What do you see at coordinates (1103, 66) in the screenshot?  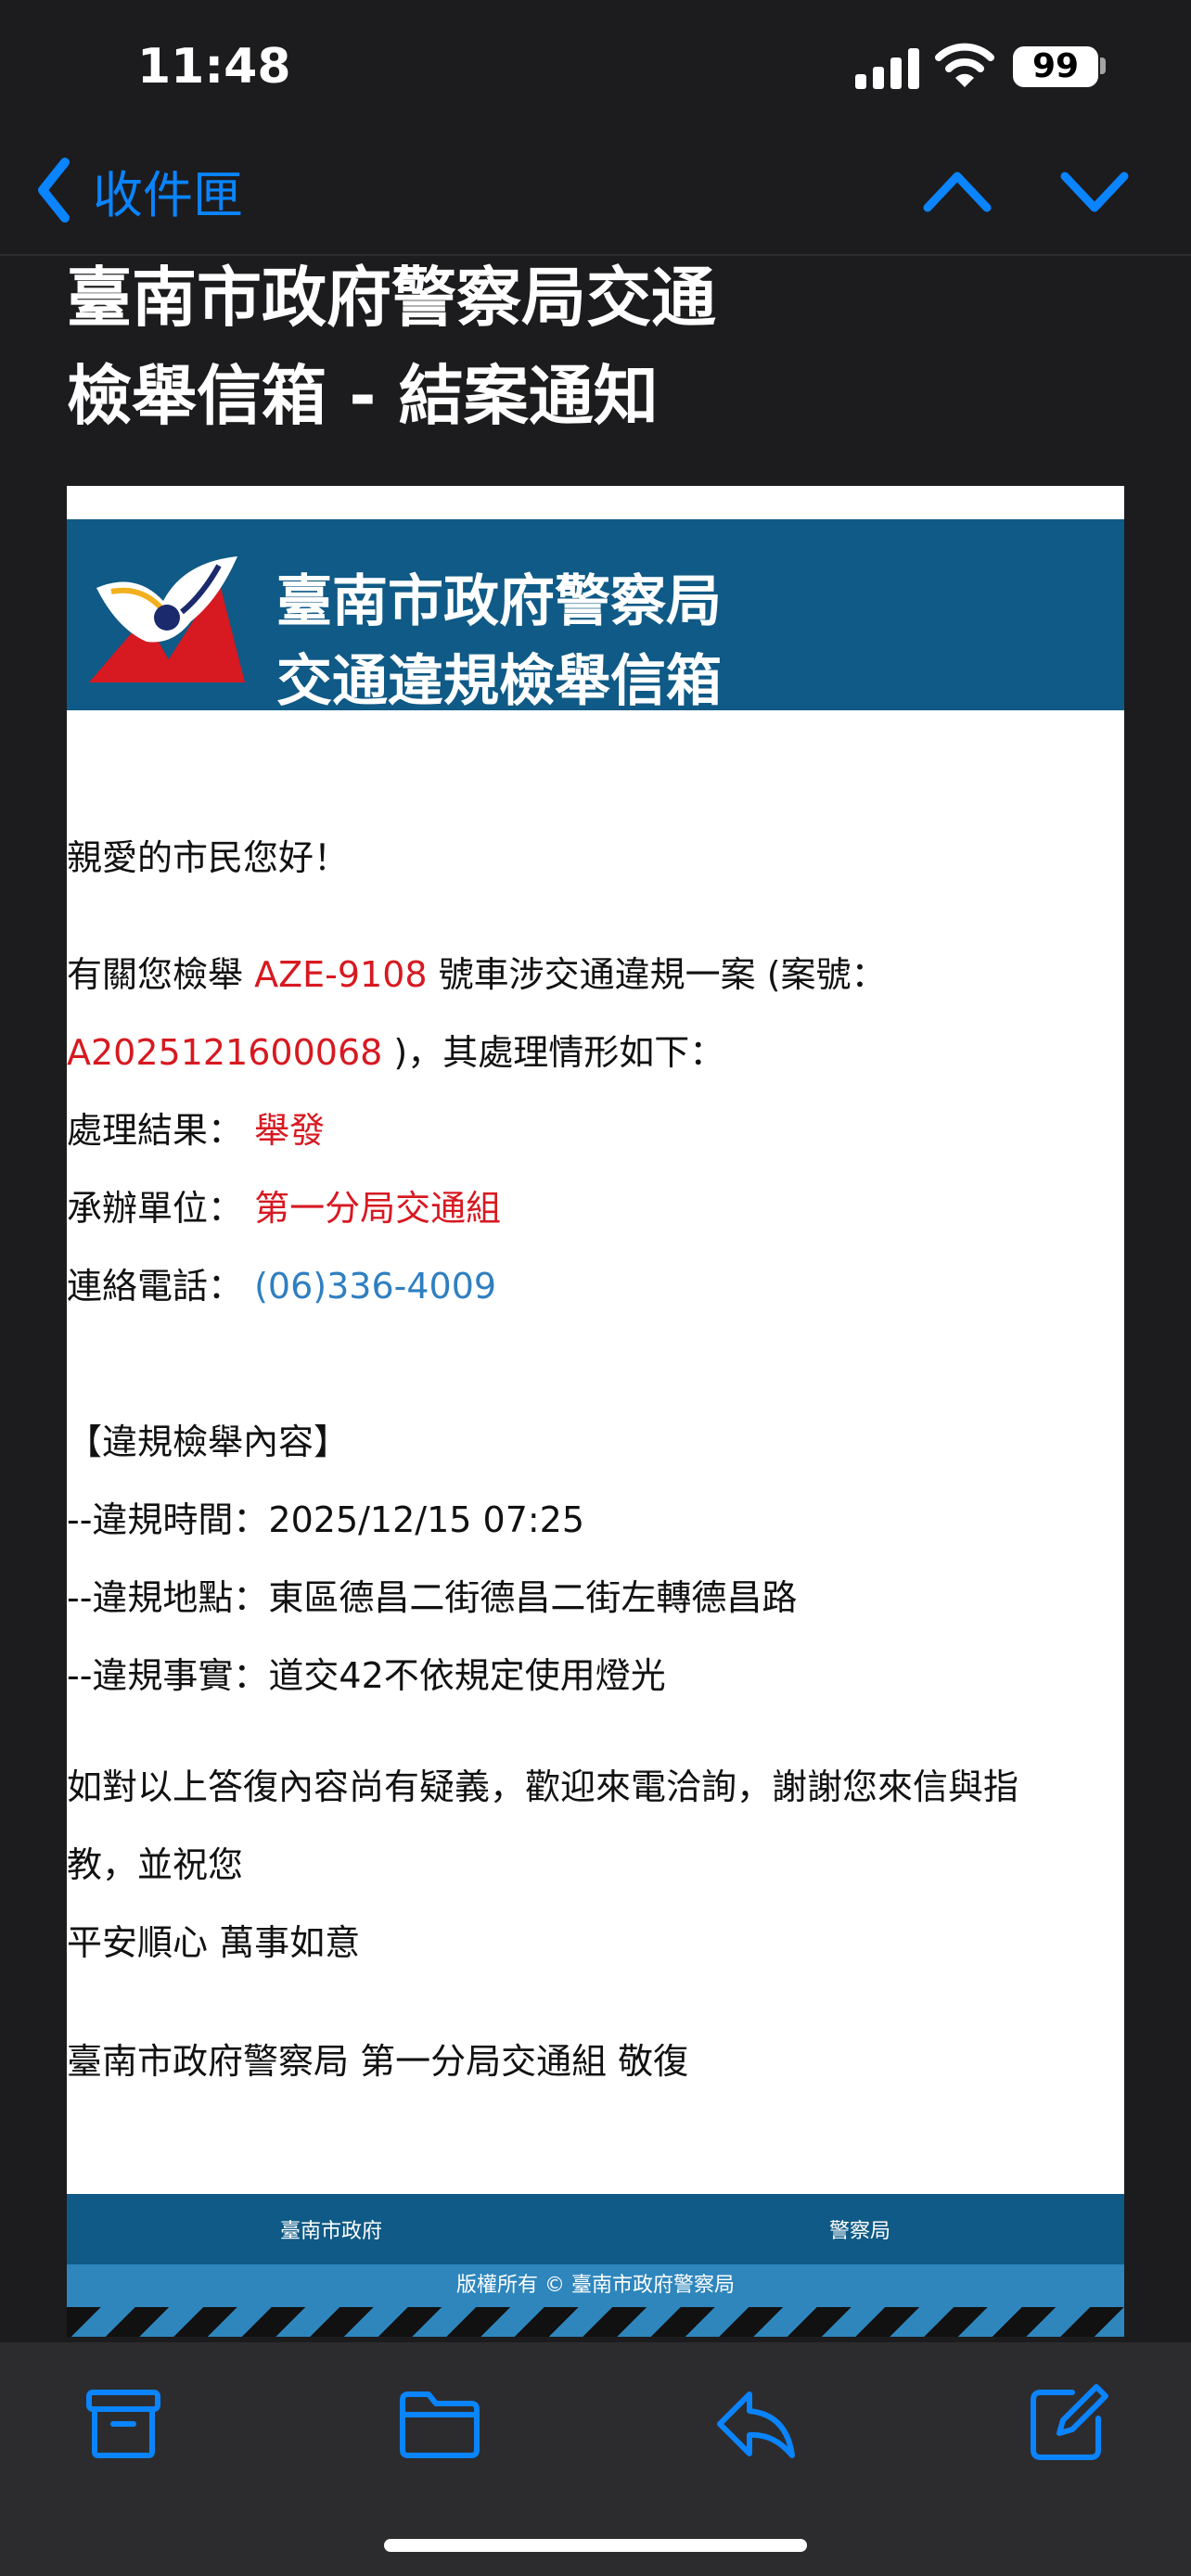 I see `battery-nub` at bounding box center [1103, 66].